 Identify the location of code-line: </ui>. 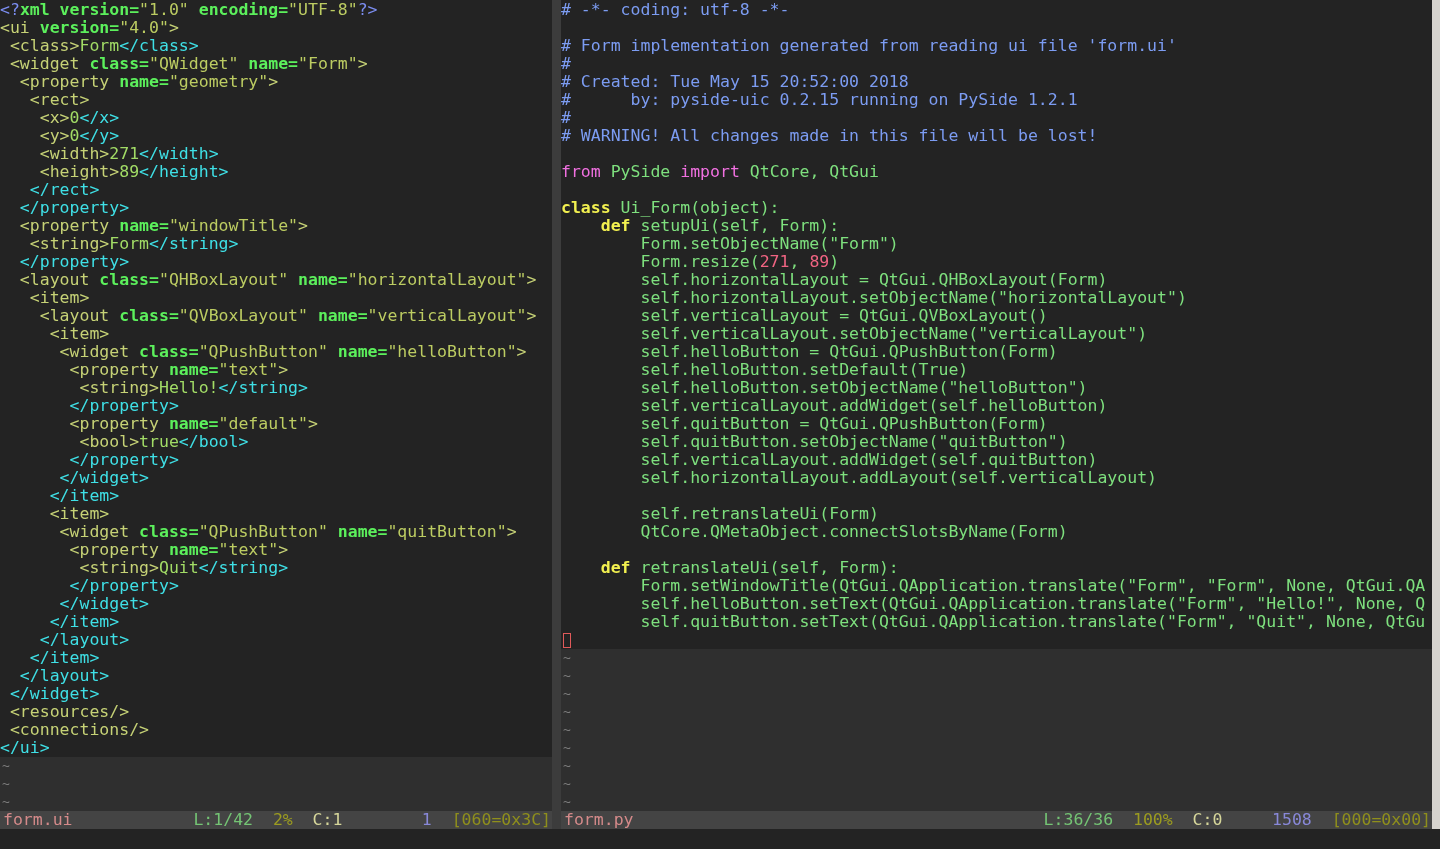
(25, 748).